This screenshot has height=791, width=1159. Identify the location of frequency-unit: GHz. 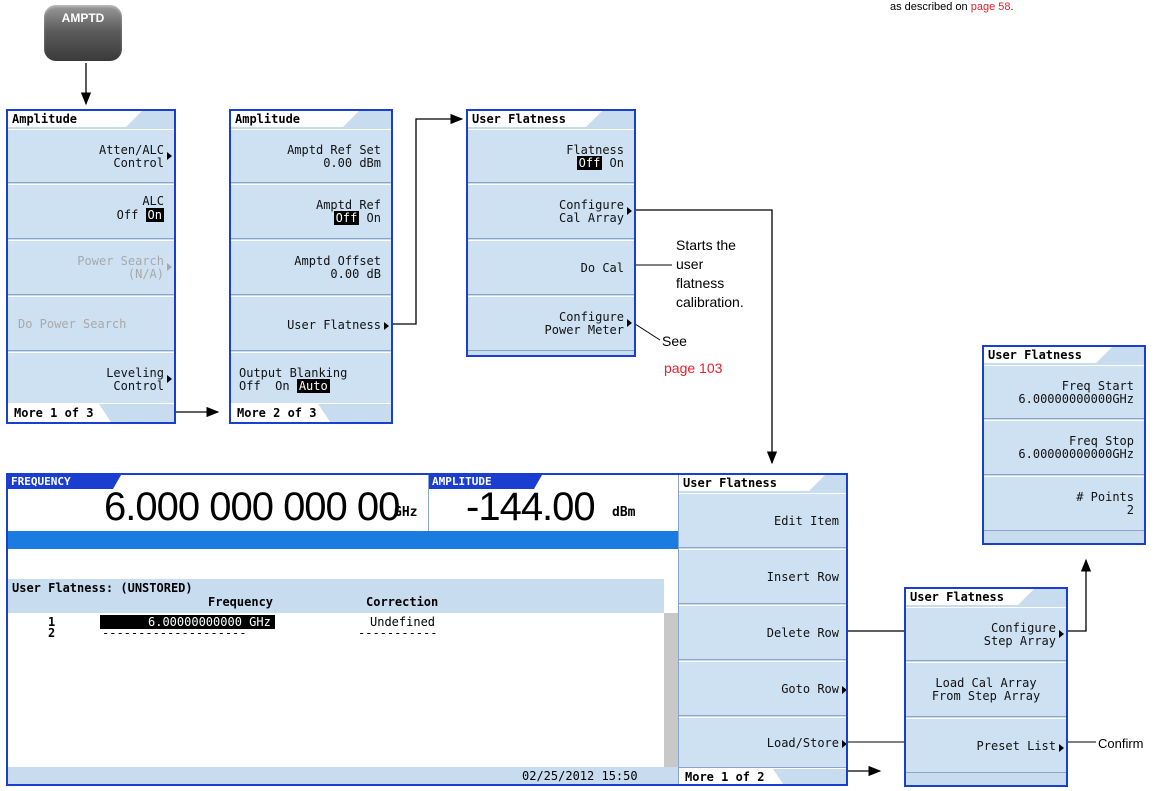
(406, 512).